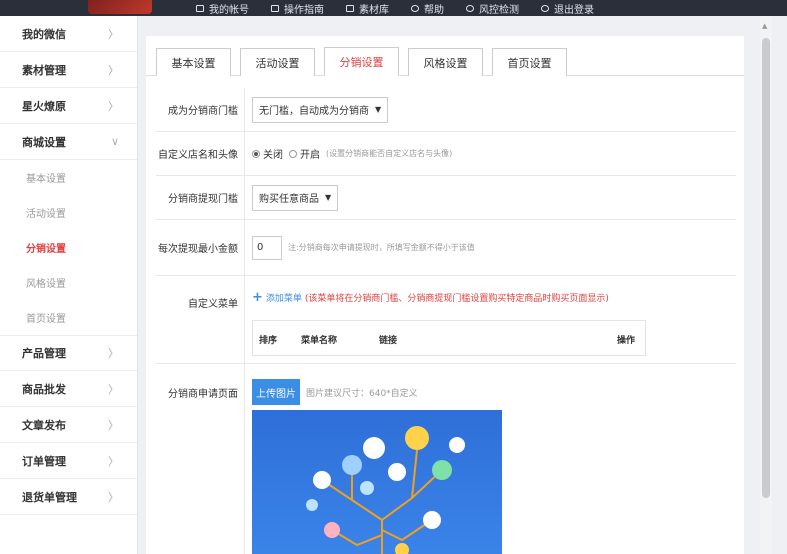  Describe the element at coordinates (203, 199) in the screenshot. I see `withdraw-label: 分销商提现门槛` at that location.